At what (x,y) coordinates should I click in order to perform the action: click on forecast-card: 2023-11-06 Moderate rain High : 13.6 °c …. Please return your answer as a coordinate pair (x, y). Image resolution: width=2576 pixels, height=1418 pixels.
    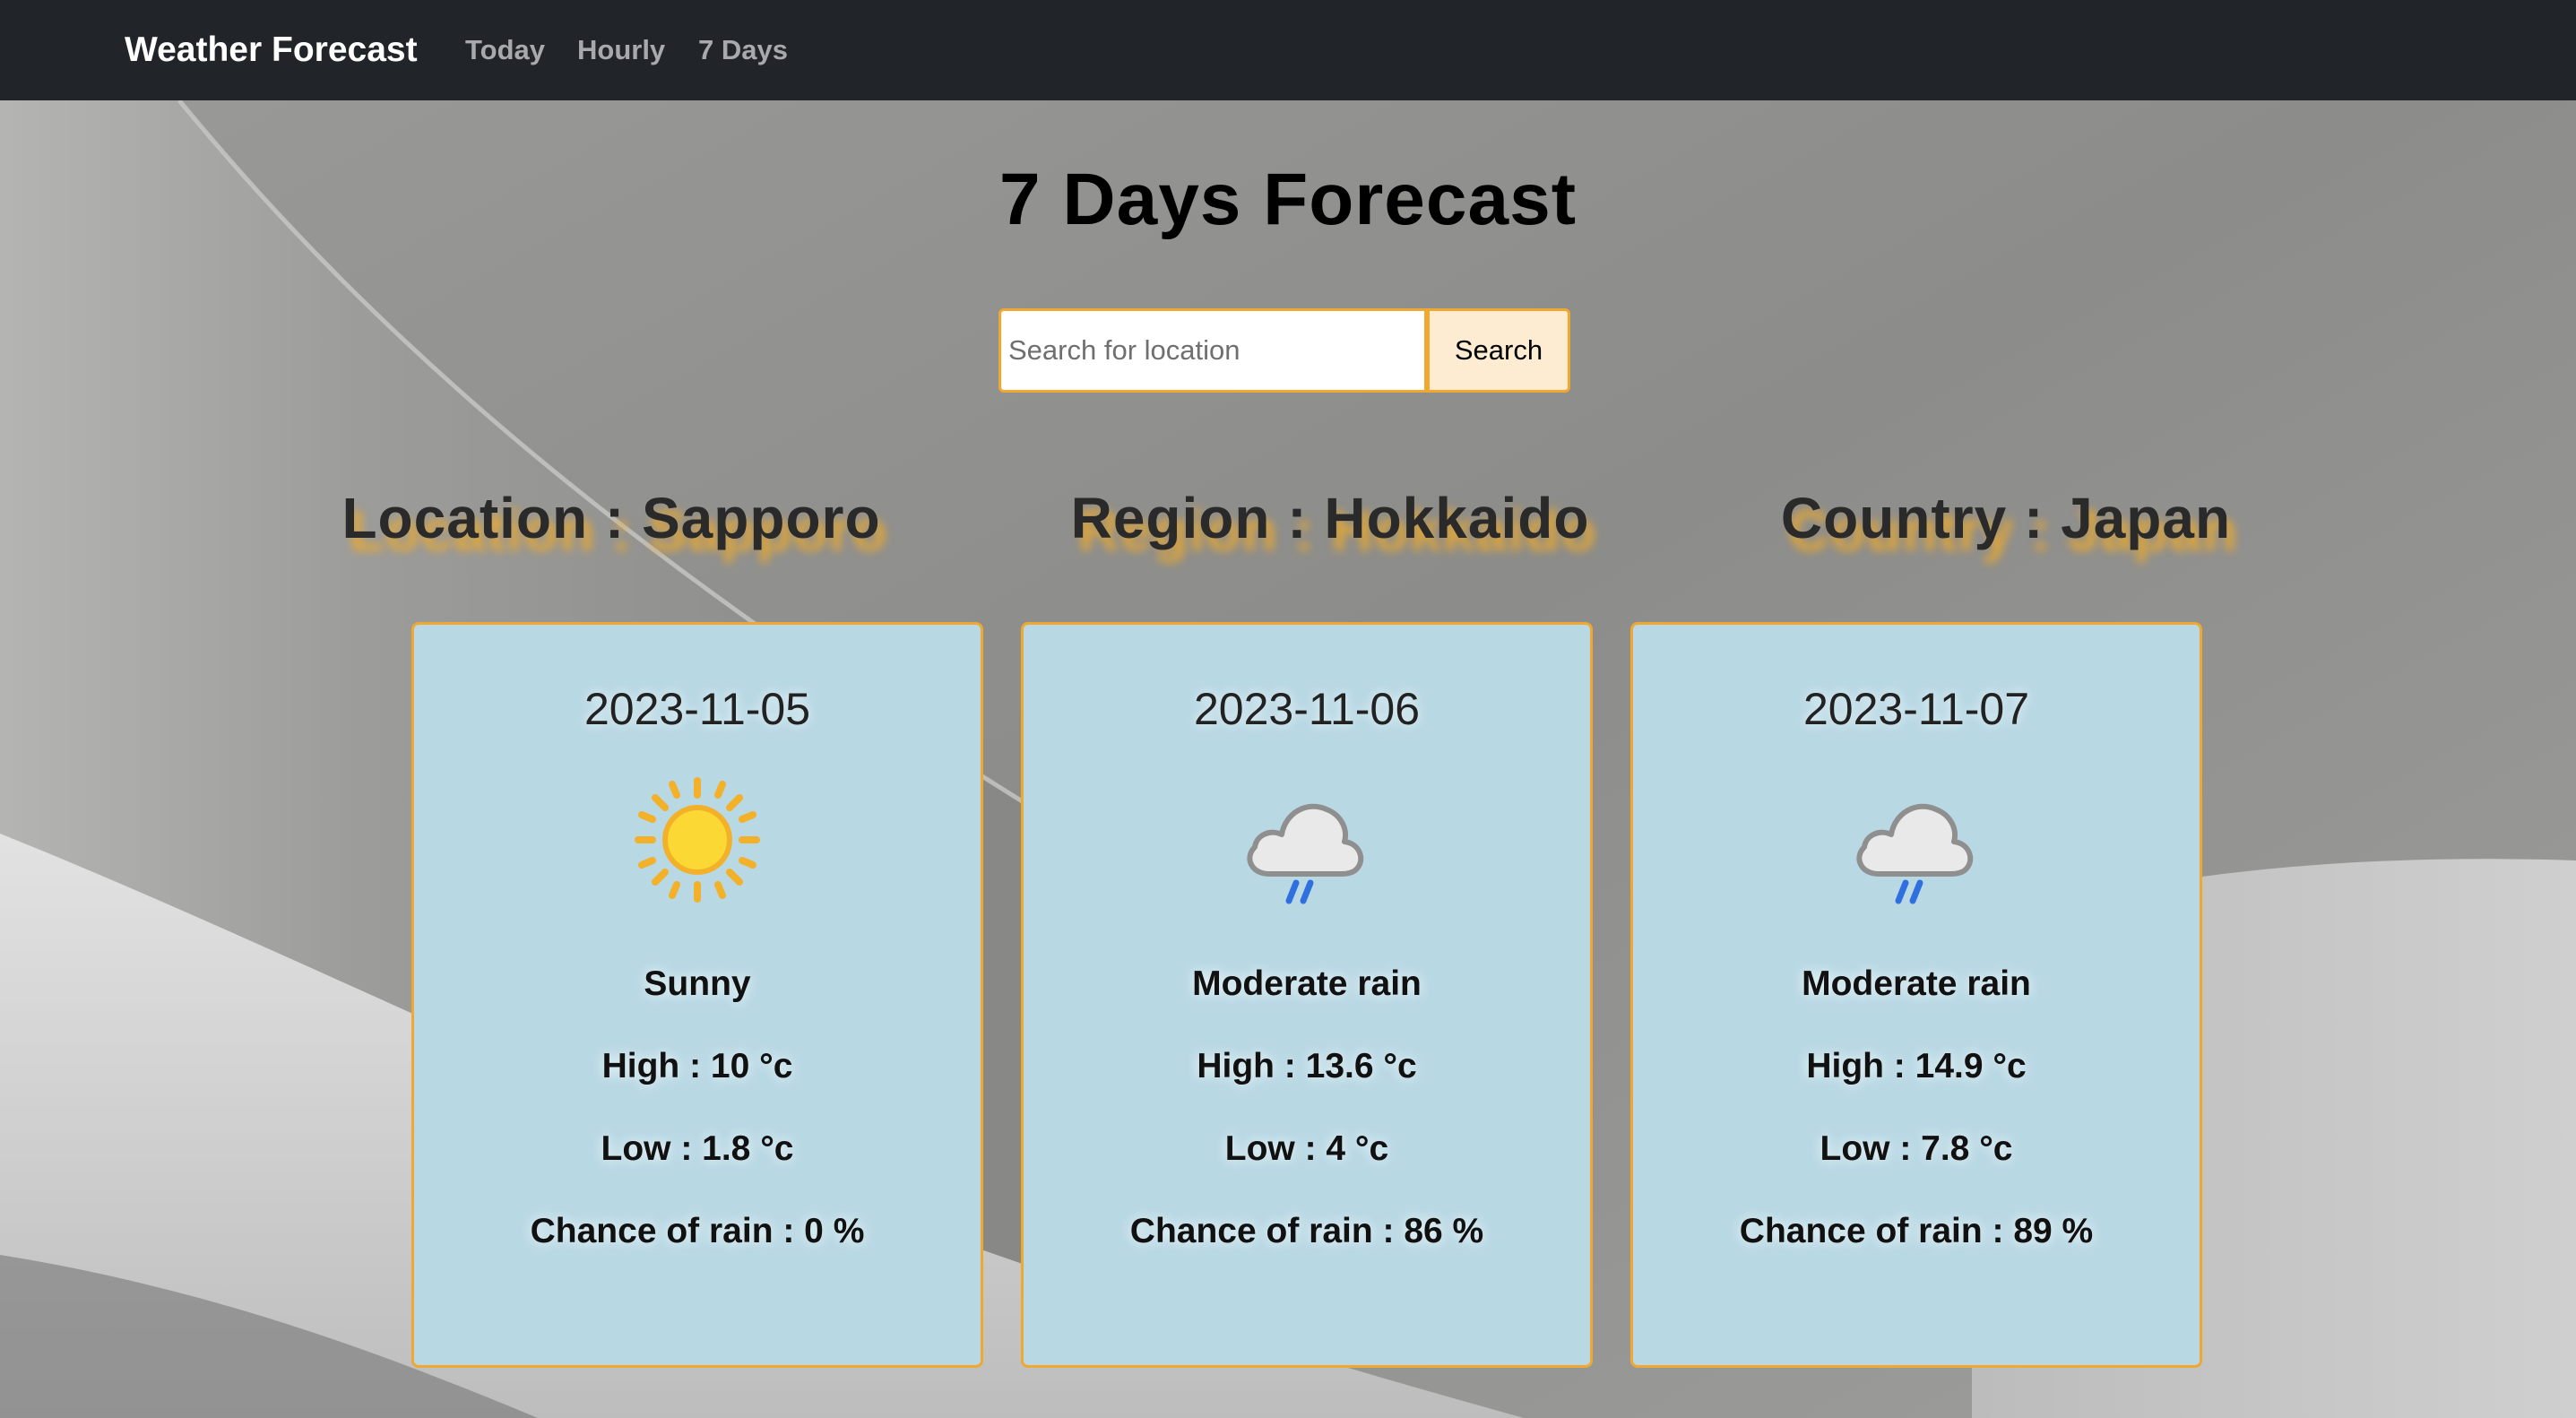
    Looking at the image, I should click on (1307, 995).